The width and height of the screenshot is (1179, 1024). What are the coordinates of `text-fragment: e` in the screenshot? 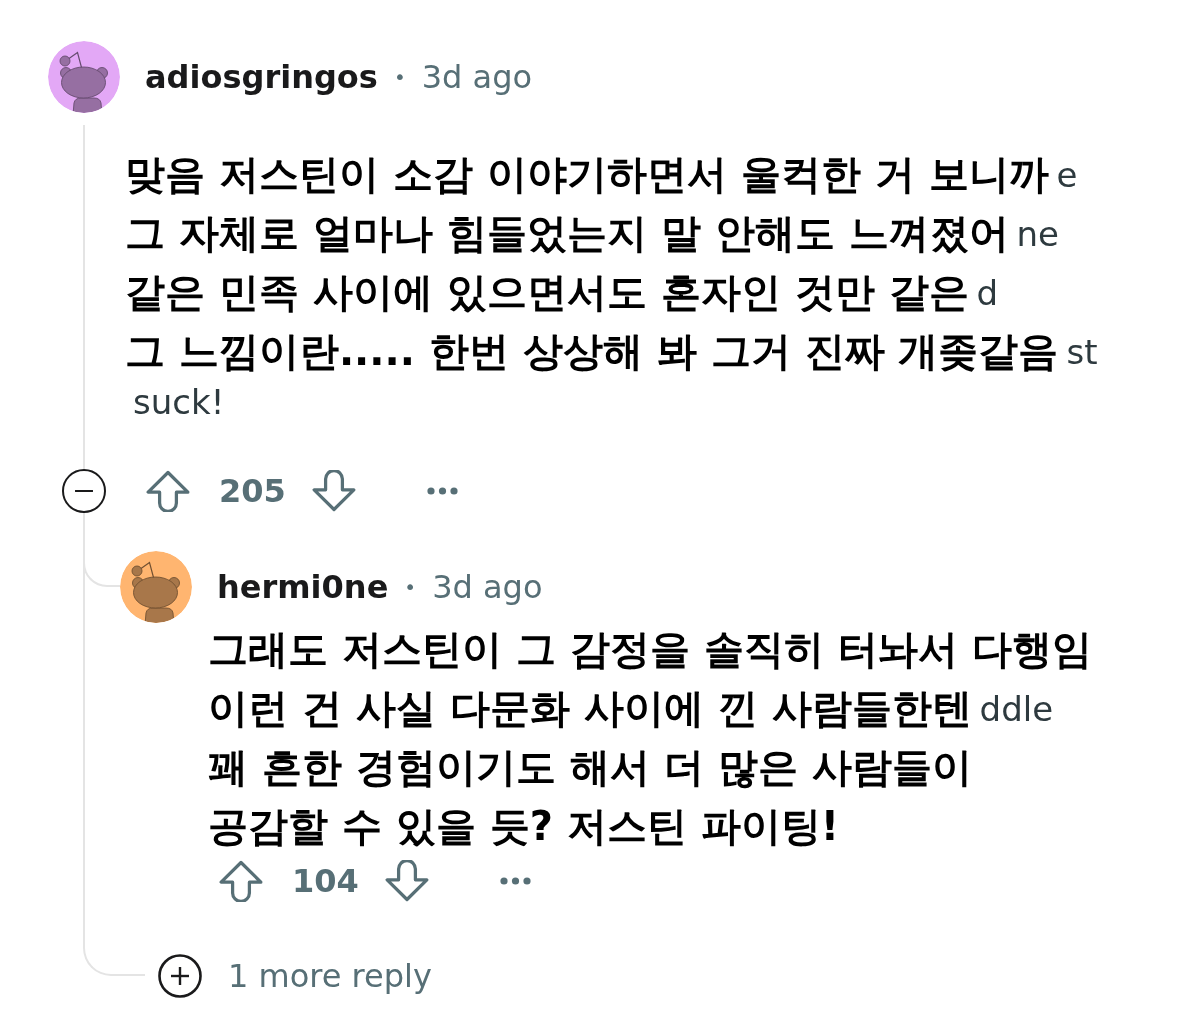 It's located at (1067, 174).